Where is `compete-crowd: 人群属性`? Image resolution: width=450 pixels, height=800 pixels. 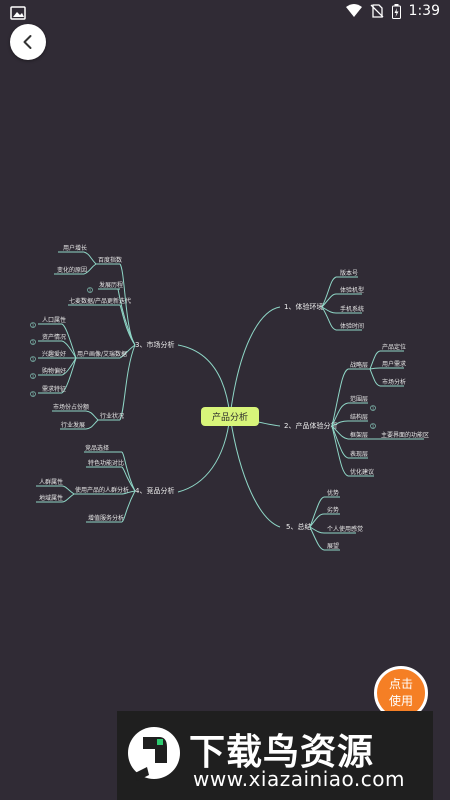 compete-crowd: 人群属性 is located at coordinates (51, 482).